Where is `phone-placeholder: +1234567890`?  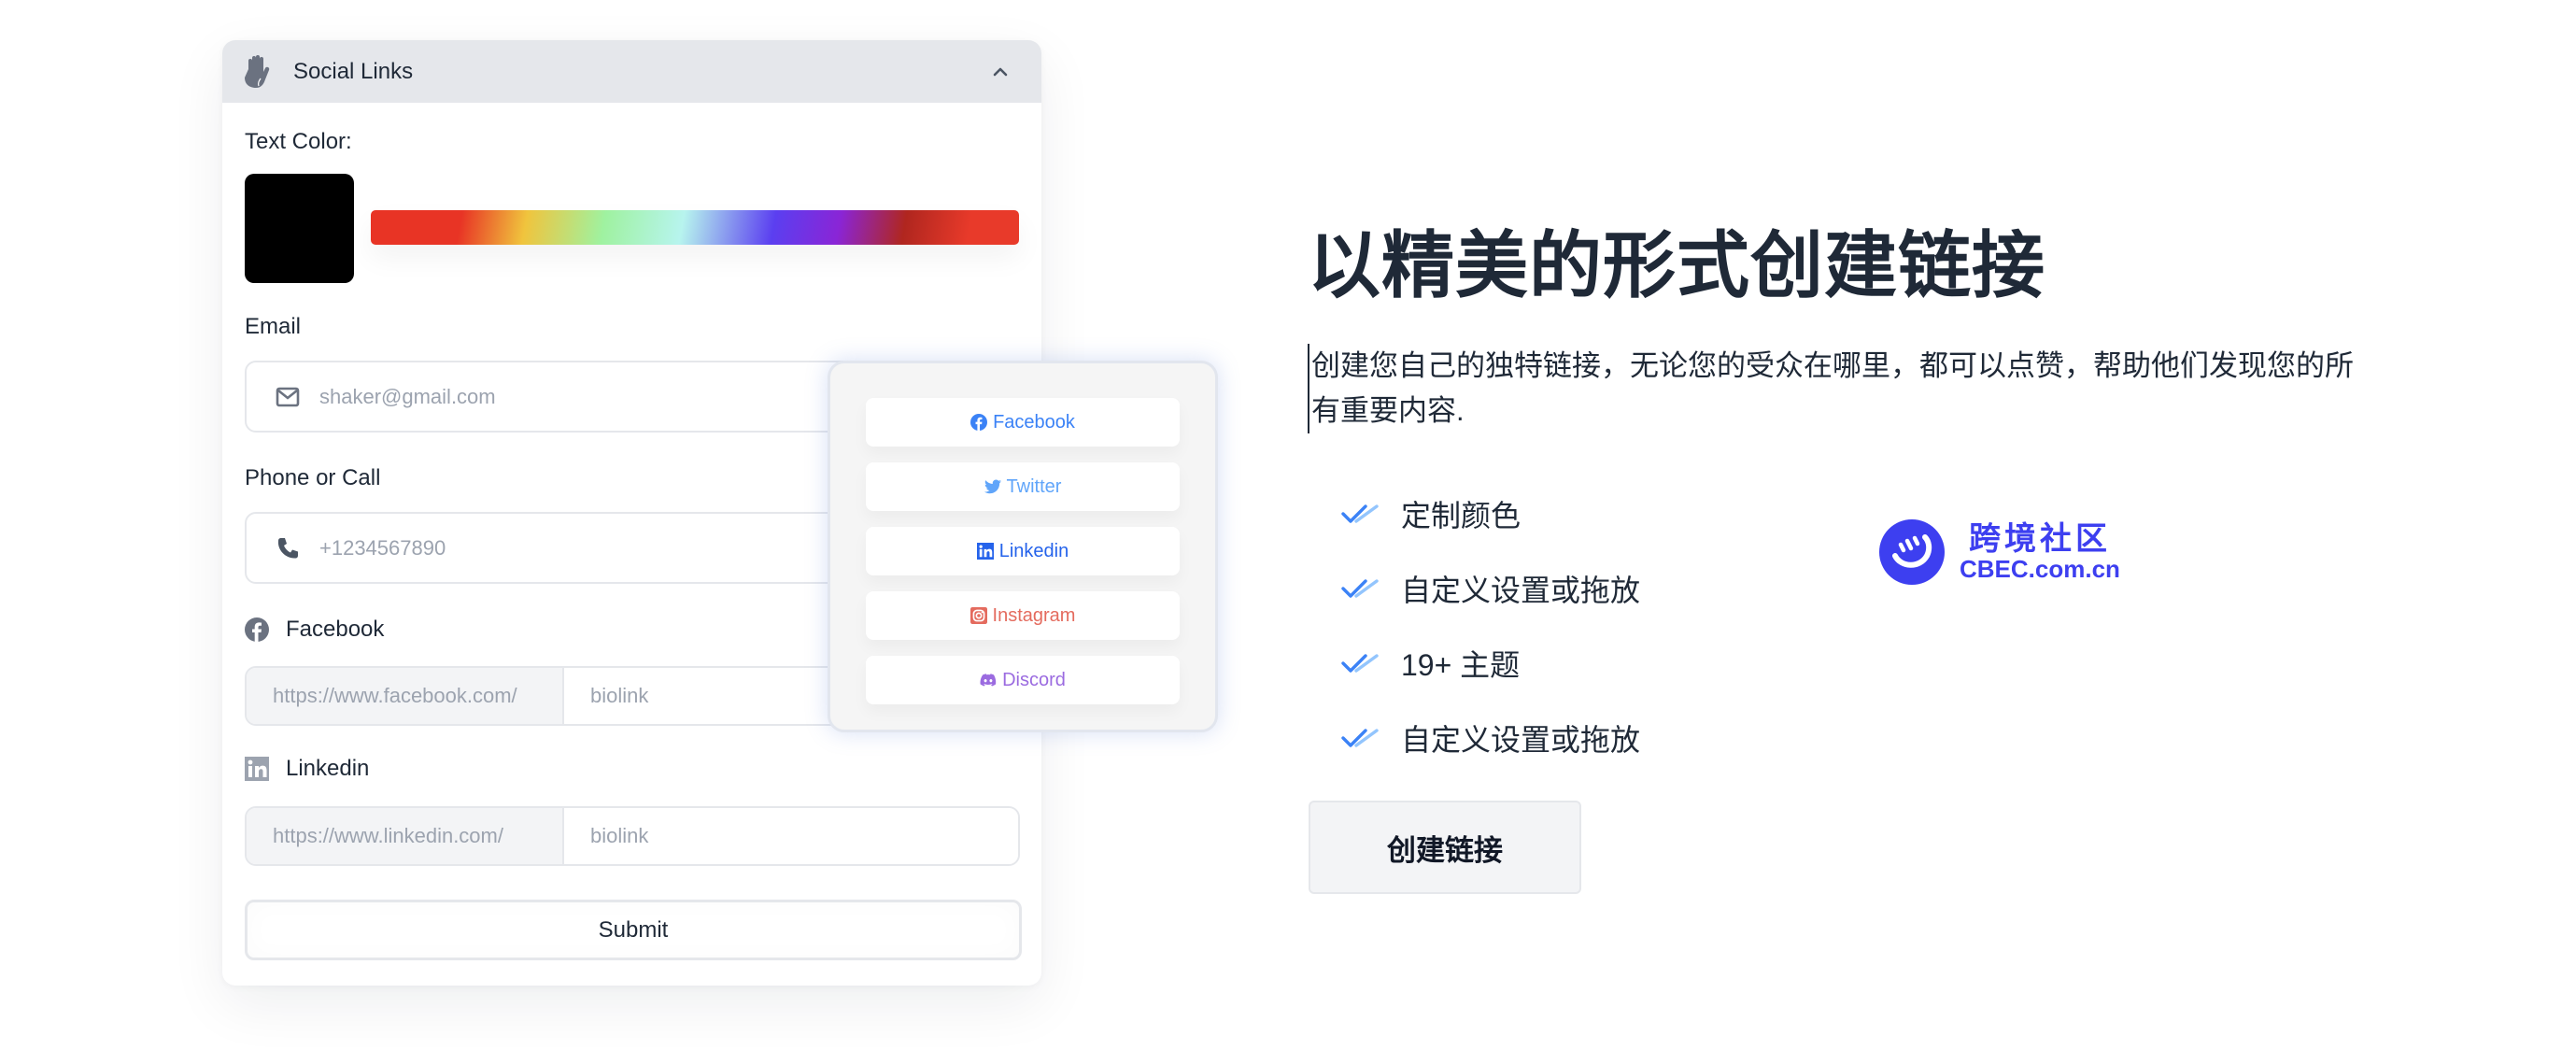 phone-placeholder: +1234567890 is located at coordinates (382, 547).